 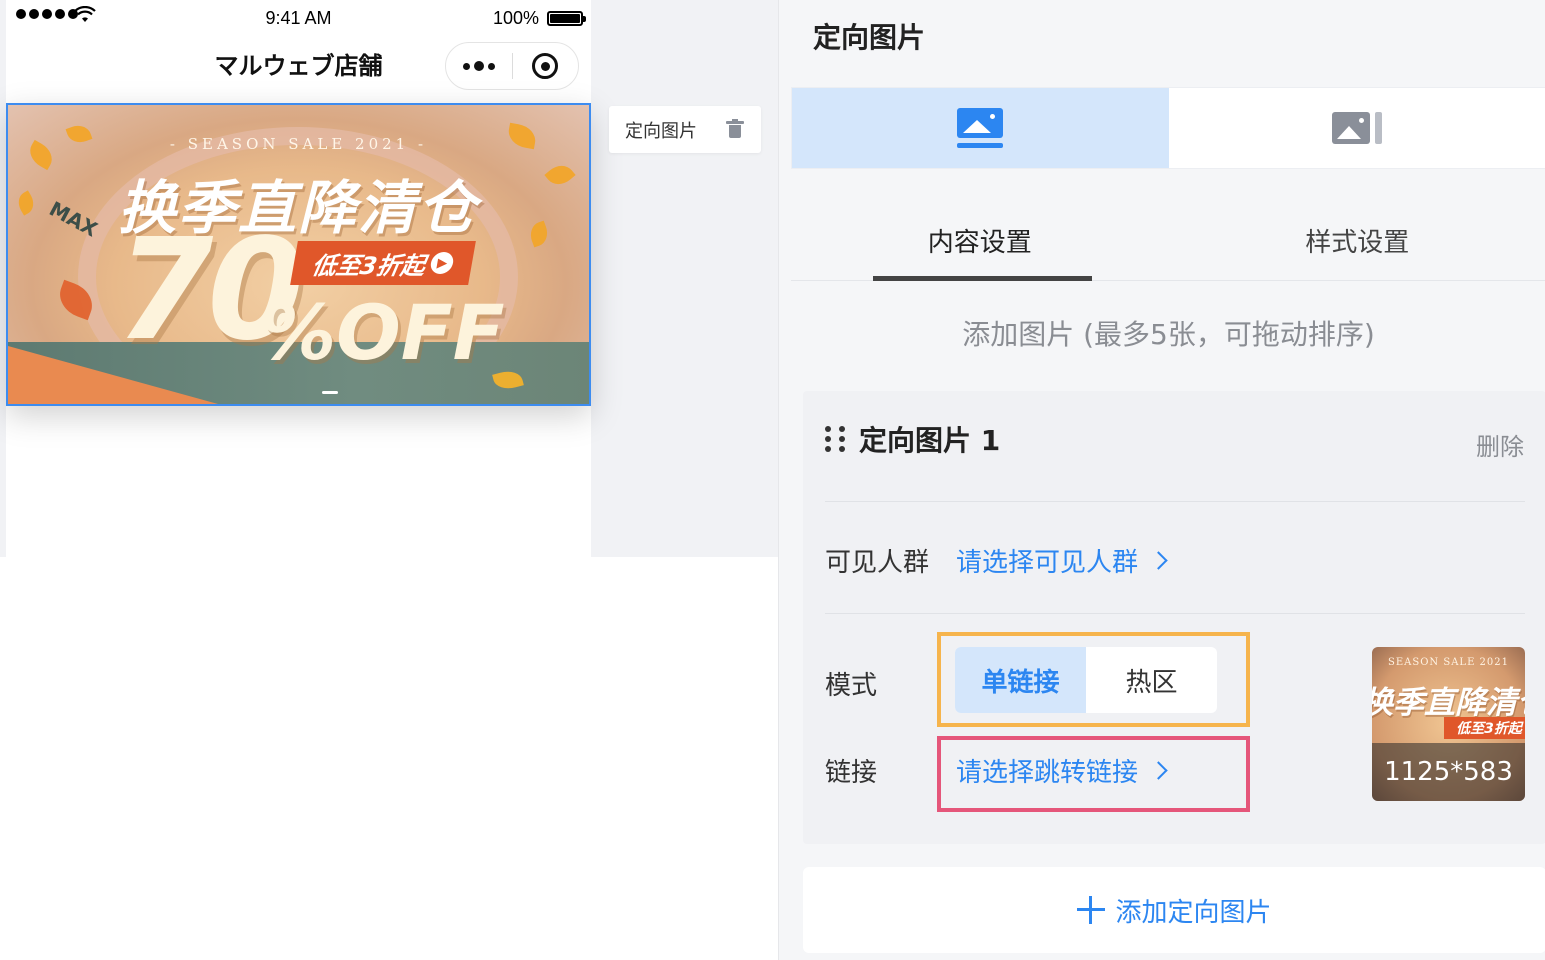 What do you see at coordinates (1448, 772) in the screenshot?
I see `thumbnail-size-label: 1125*583` at bounding box center [1448, 772].